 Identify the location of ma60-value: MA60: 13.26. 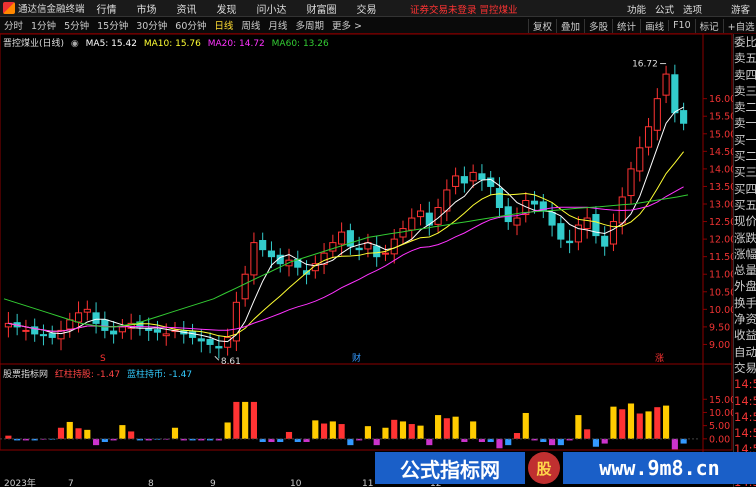
(300, 44).